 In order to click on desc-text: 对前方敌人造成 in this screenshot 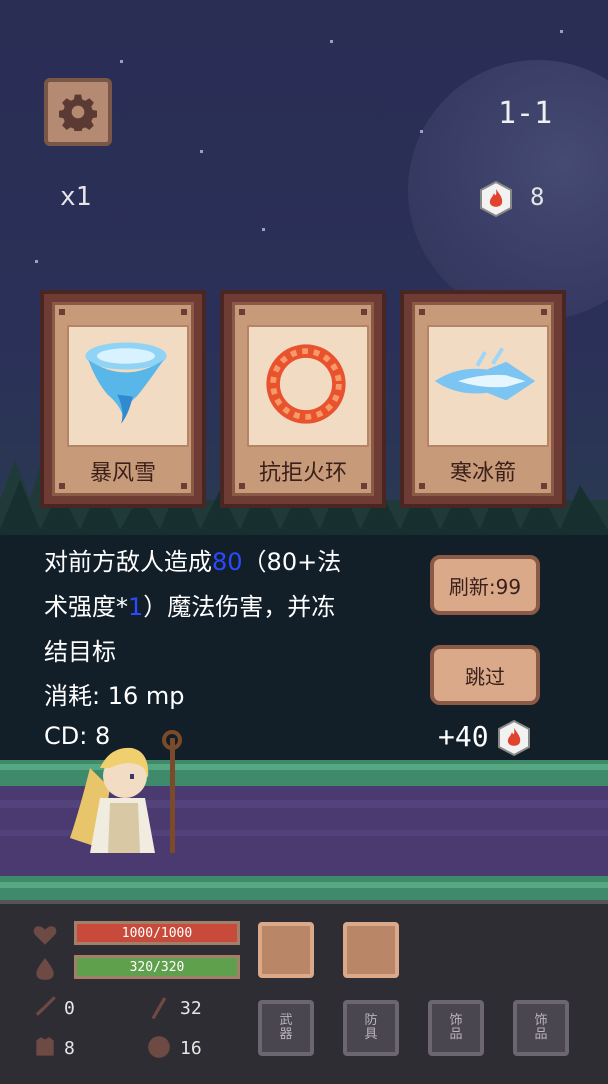, I will do `click(128, 562)`.